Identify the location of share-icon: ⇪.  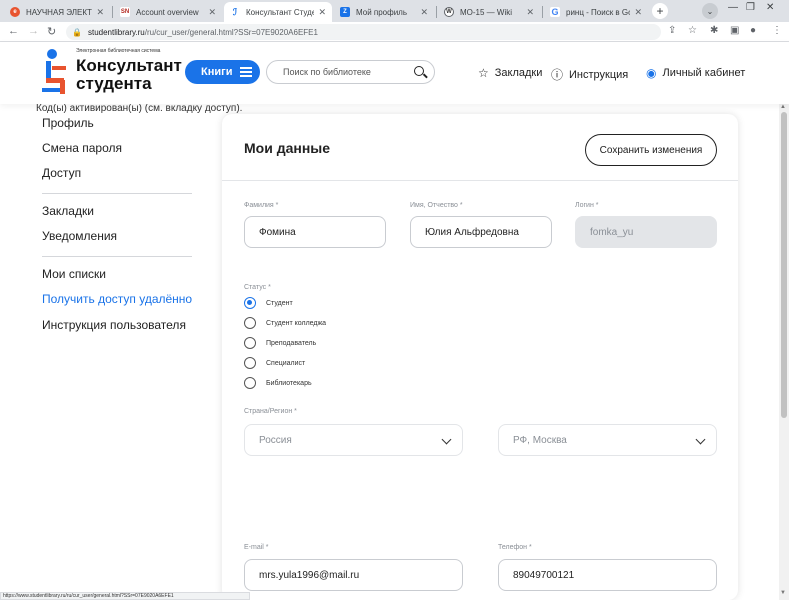
(672, 30).